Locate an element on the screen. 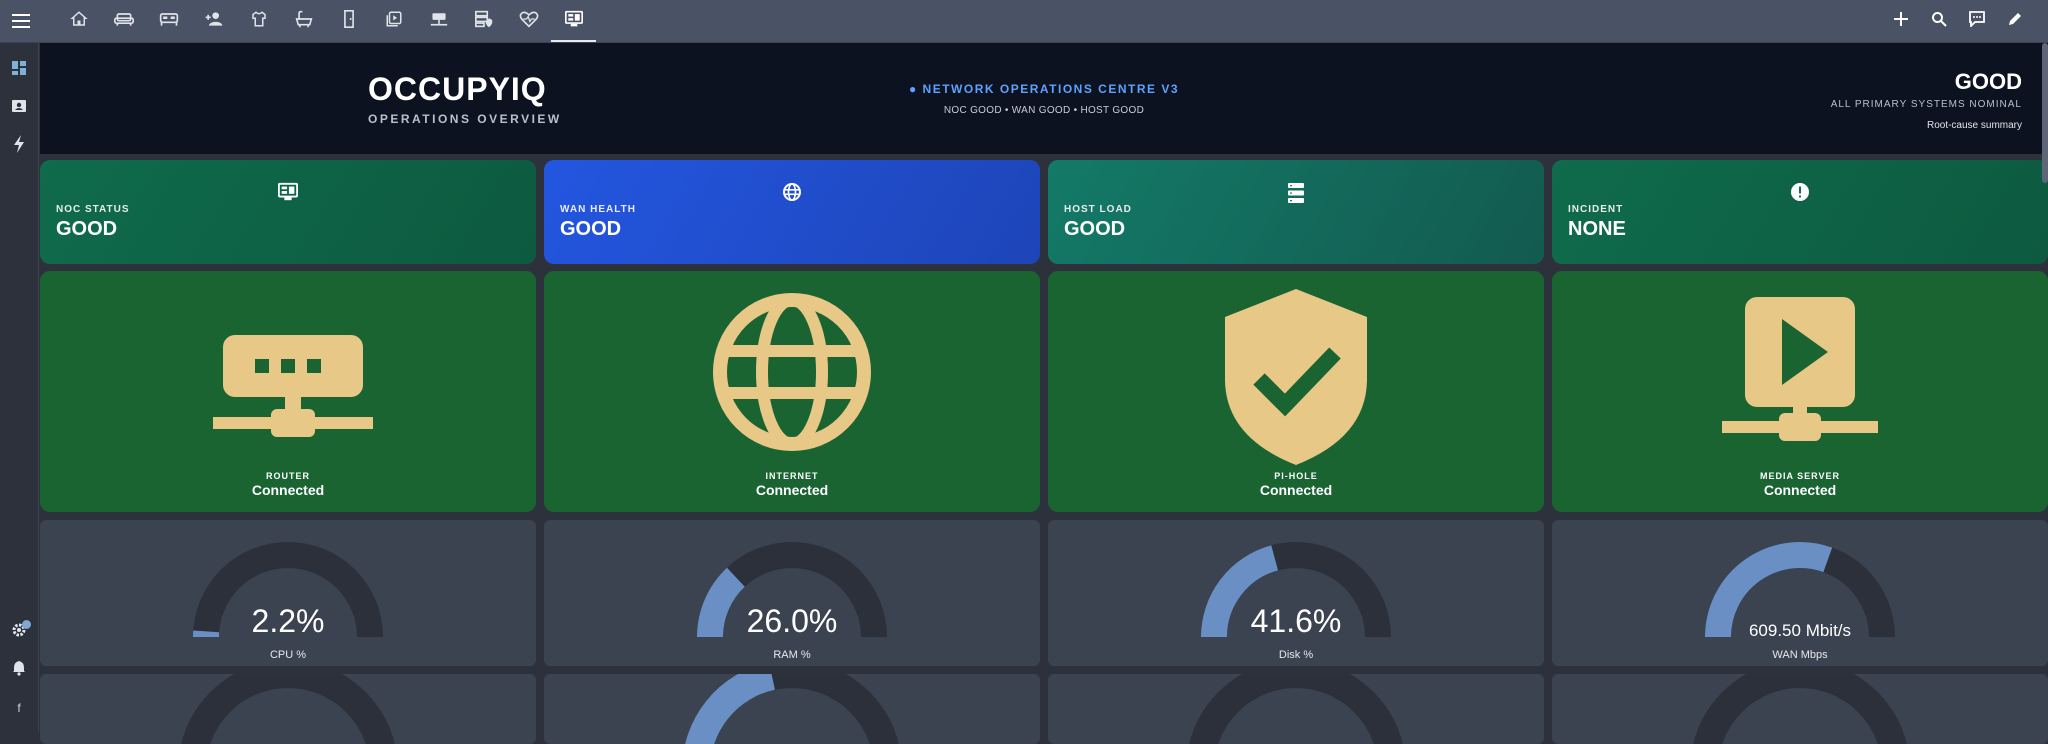 The height and width of the screenshot is (744, 2048). notification-badge is located at coordinates (26, 624).